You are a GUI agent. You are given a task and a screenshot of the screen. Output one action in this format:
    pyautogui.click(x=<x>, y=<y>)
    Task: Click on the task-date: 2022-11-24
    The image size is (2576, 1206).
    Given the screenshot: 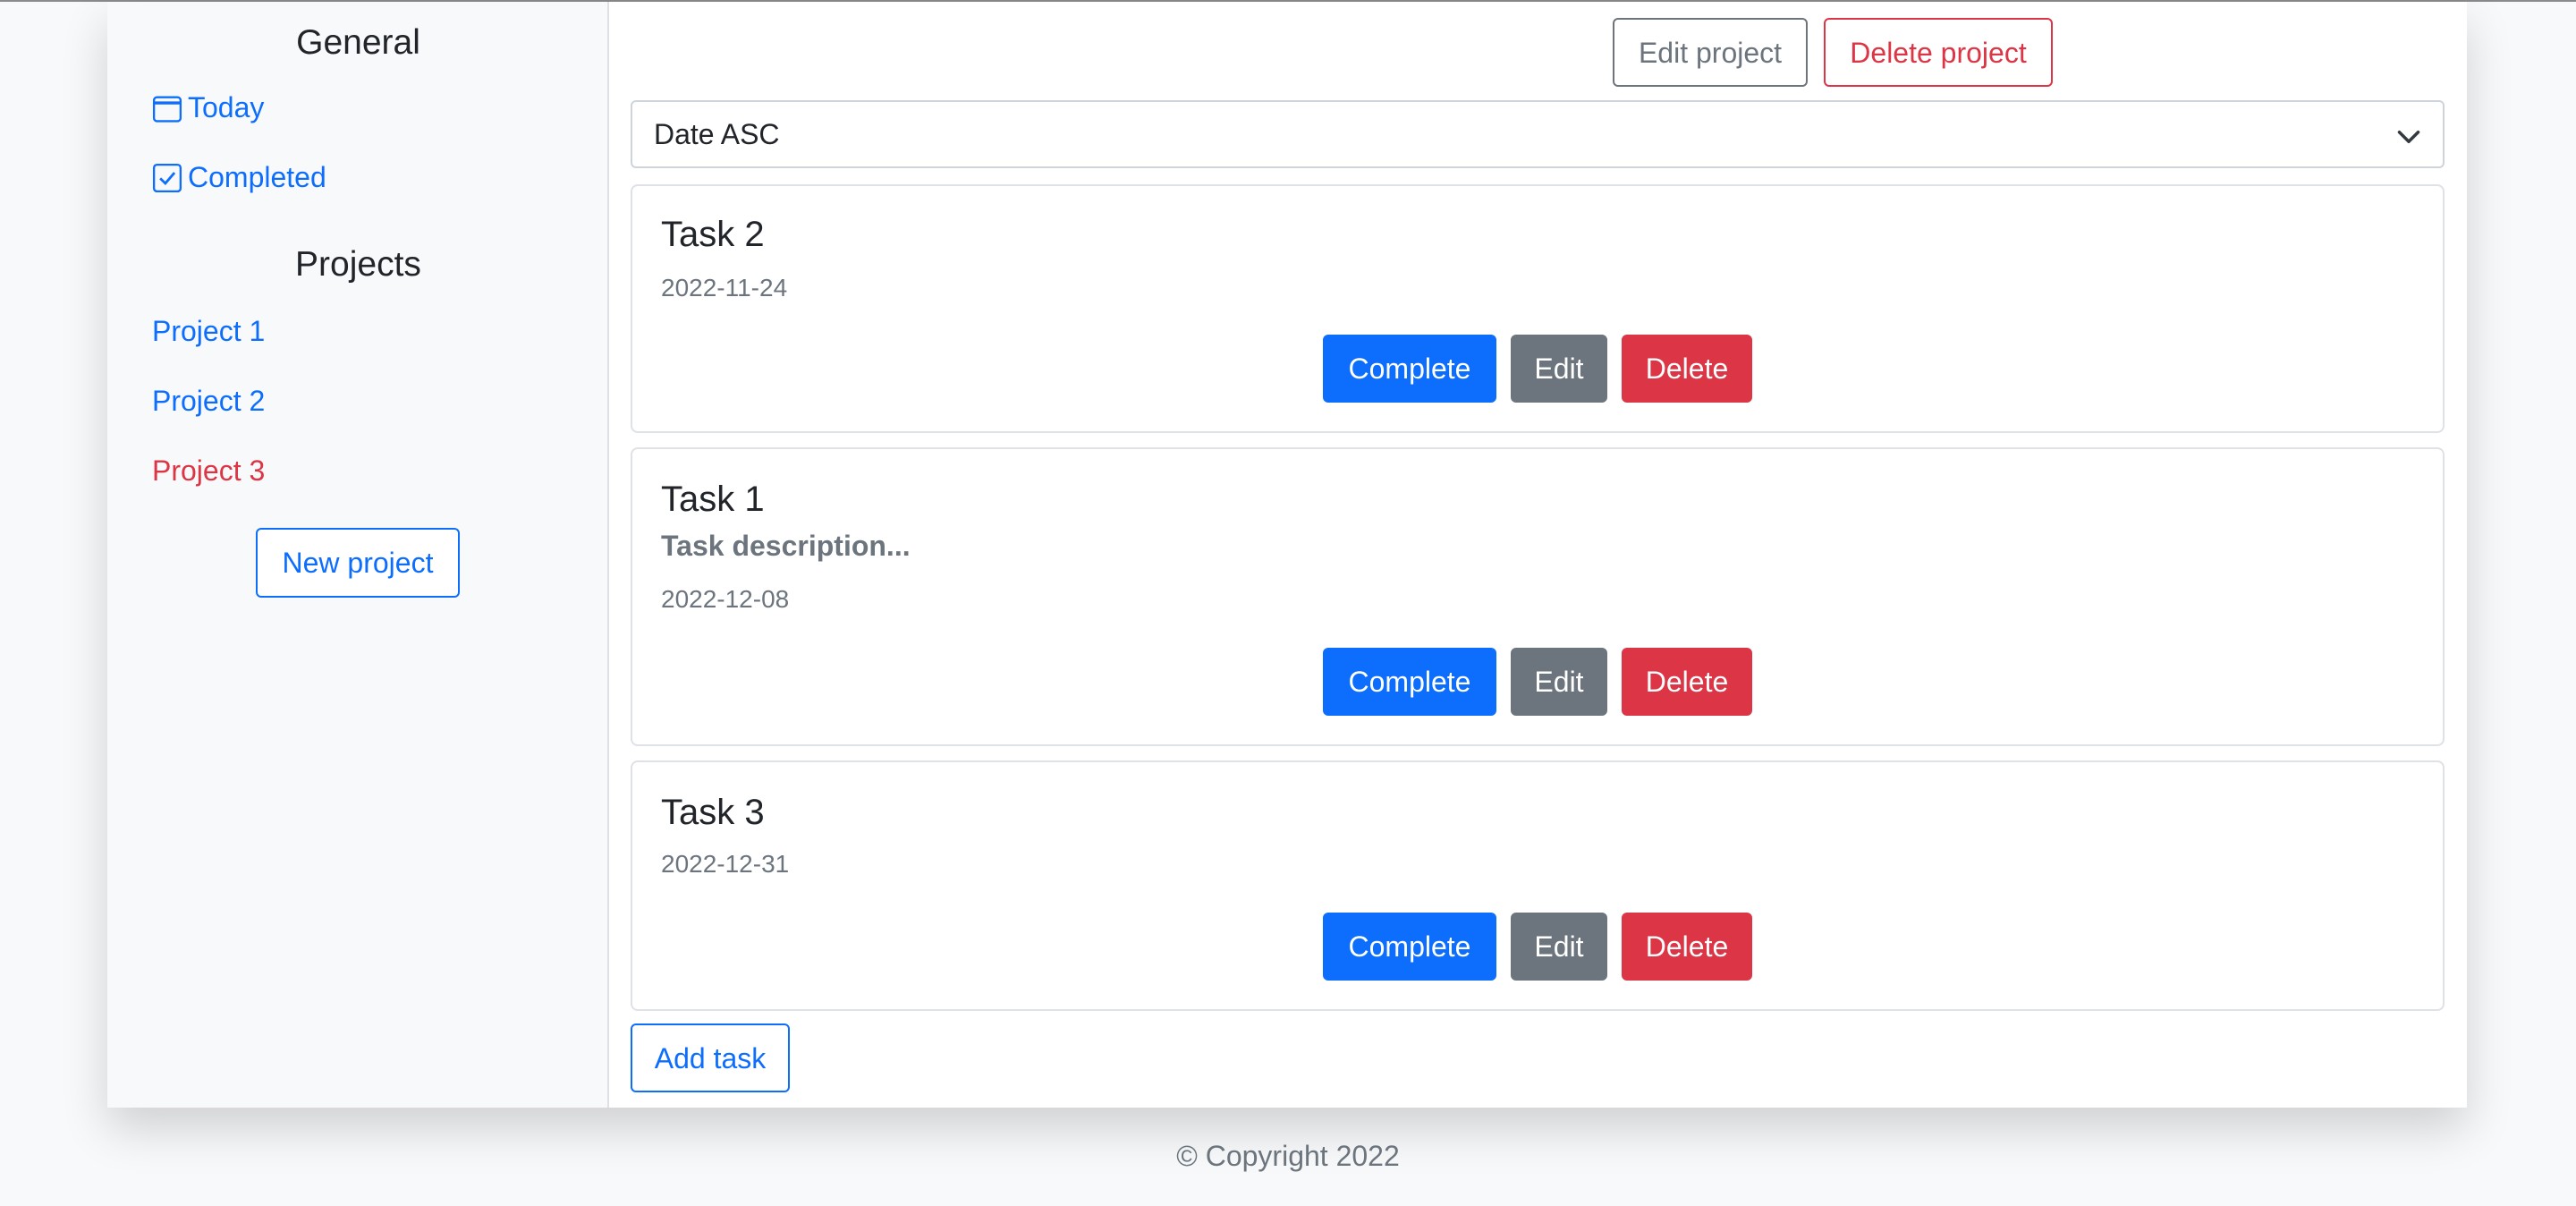 What is the action you would take?
    pyautogui.click(x=724, y=288)
    